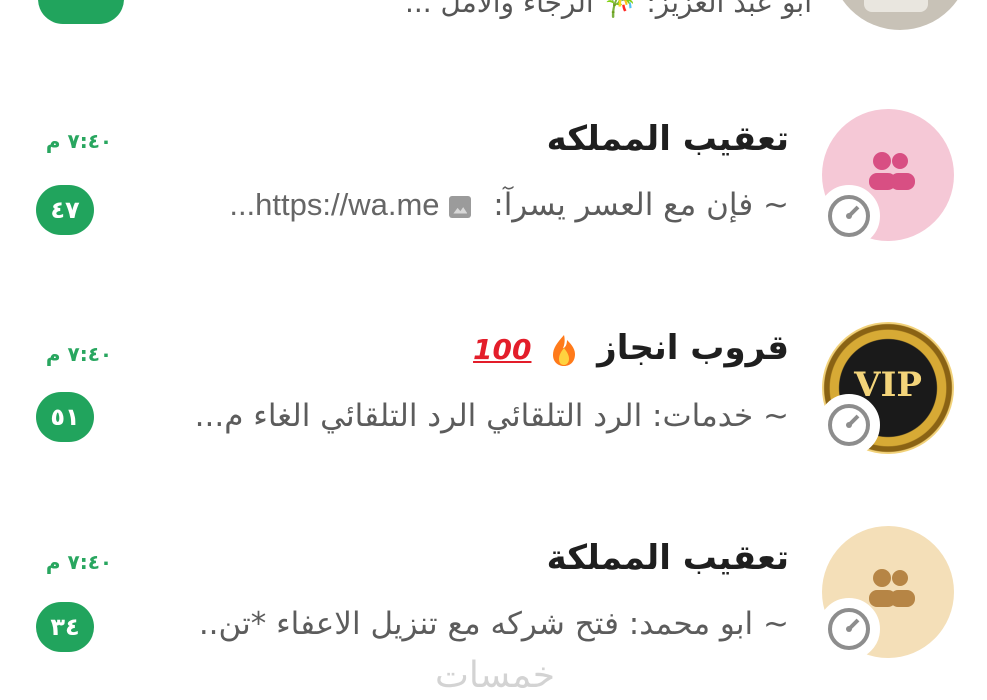 This screenshot has width=987, height=700. I want to click on hundred-points-icon: 100, so click(502, 349).